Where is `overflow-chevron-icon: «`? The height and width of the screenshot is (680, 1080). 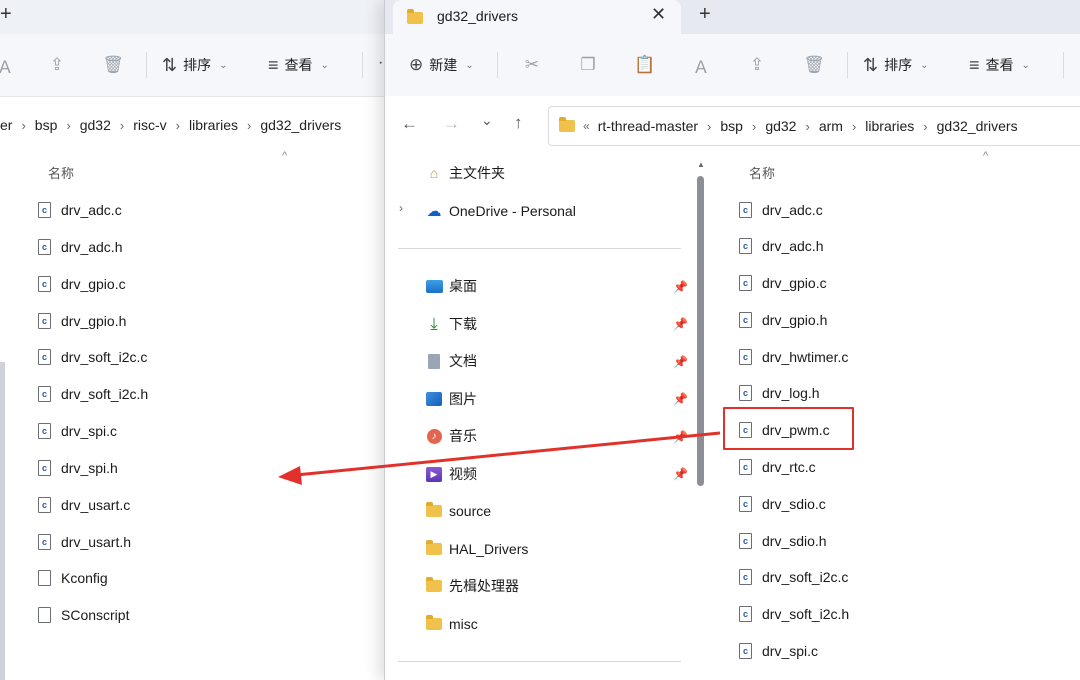
overflow-chevron-icon: « is located at coordinates (586, 126).